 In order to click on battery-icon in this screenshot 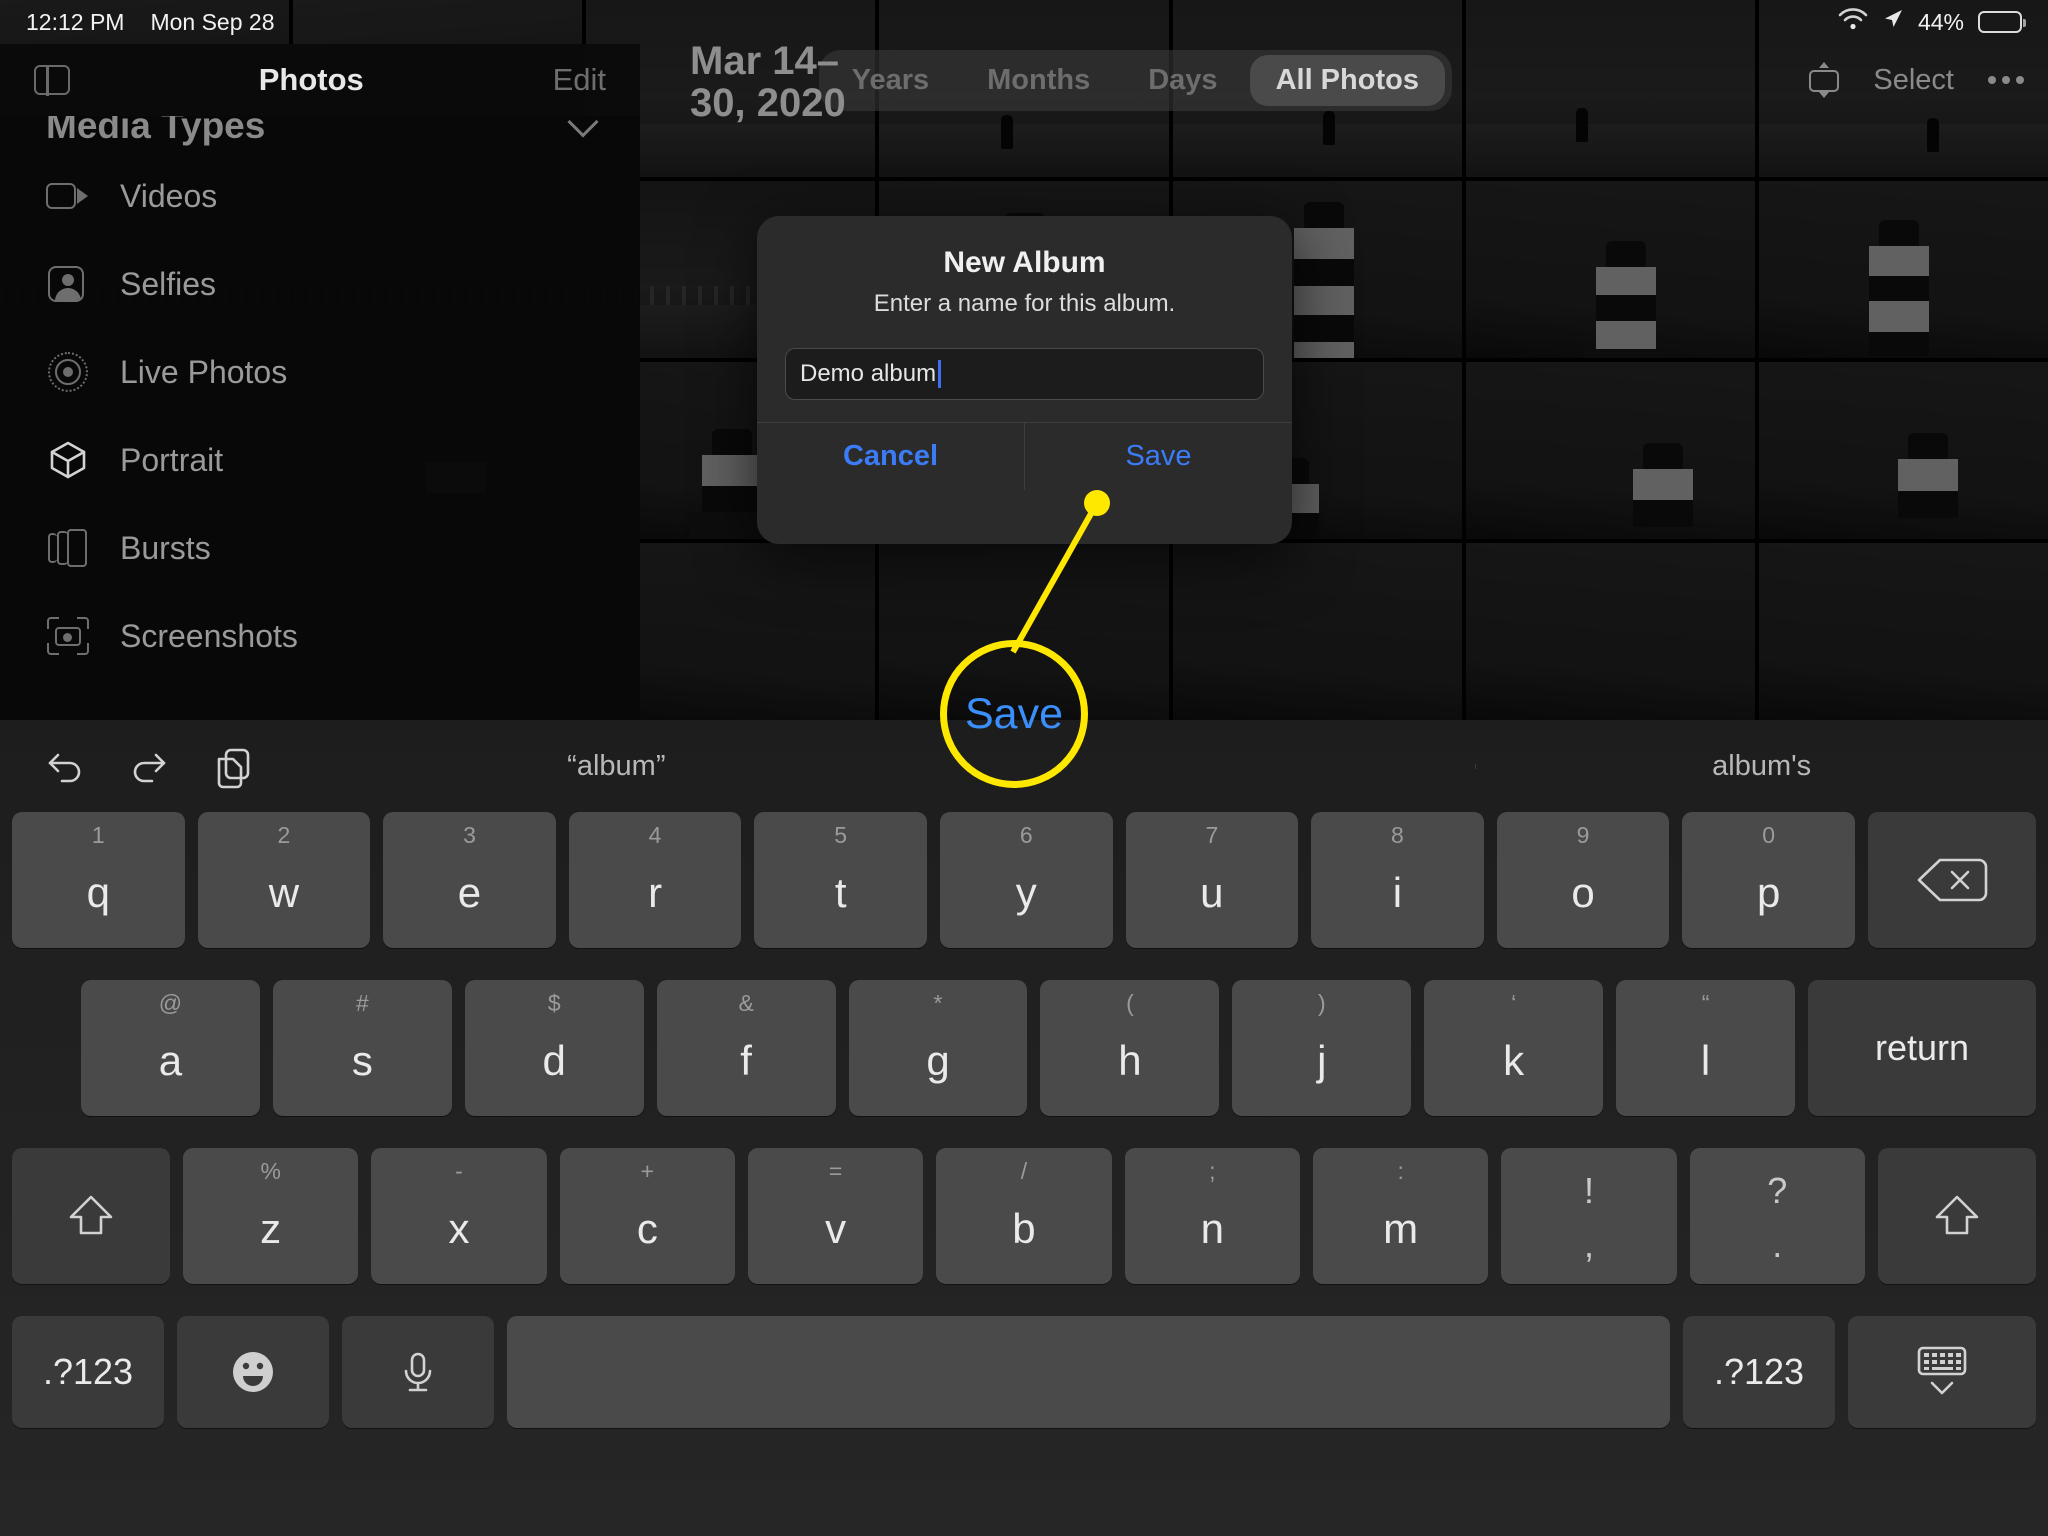, I will do `click(2002, 22)`.